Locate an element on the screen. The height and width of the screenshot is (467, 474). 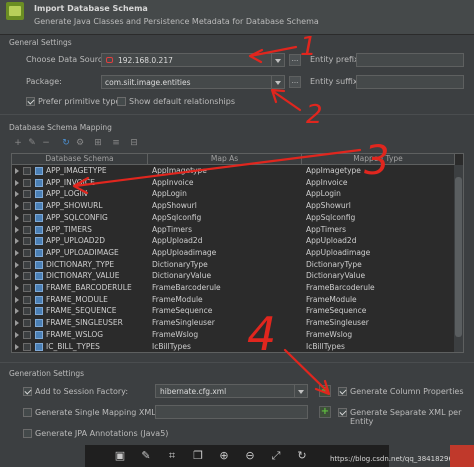
column-header-map-as: Map As is located at coordinates (225, 159).